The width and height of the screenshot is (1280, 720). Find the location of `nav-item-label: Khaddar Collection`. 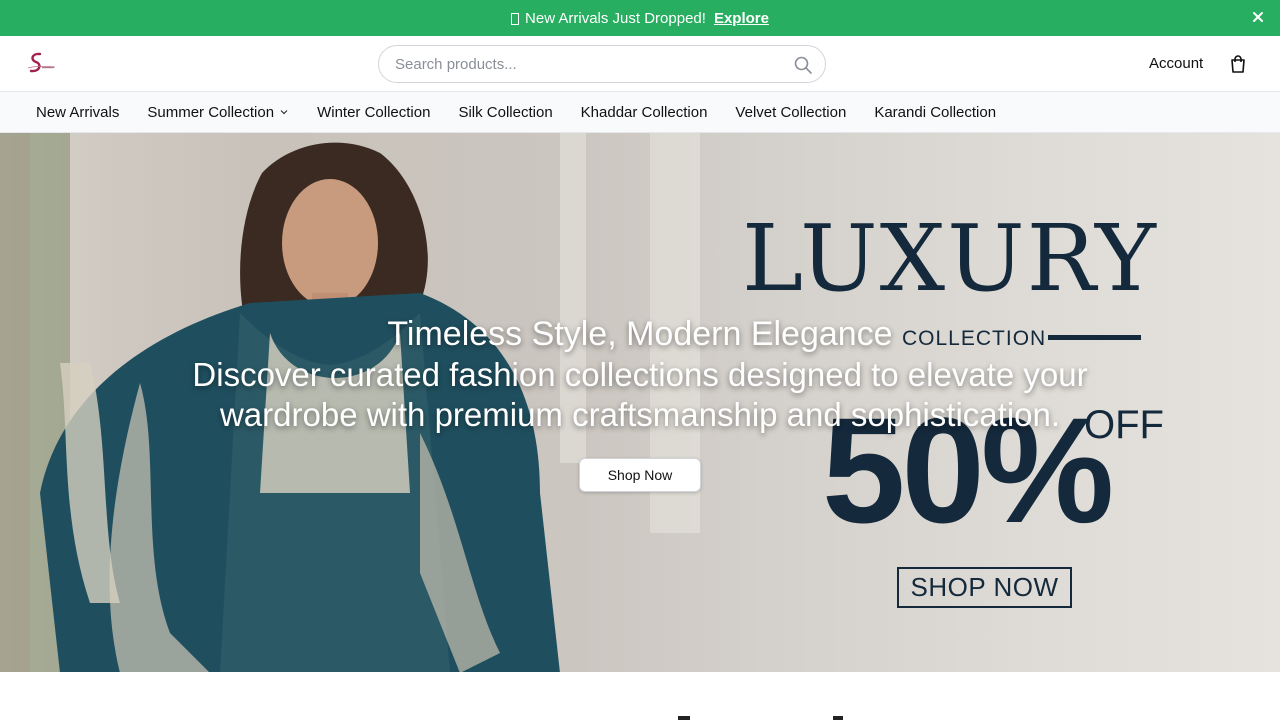

nav-item-label: Khaddar Collection is located at coordinates (644, 112).